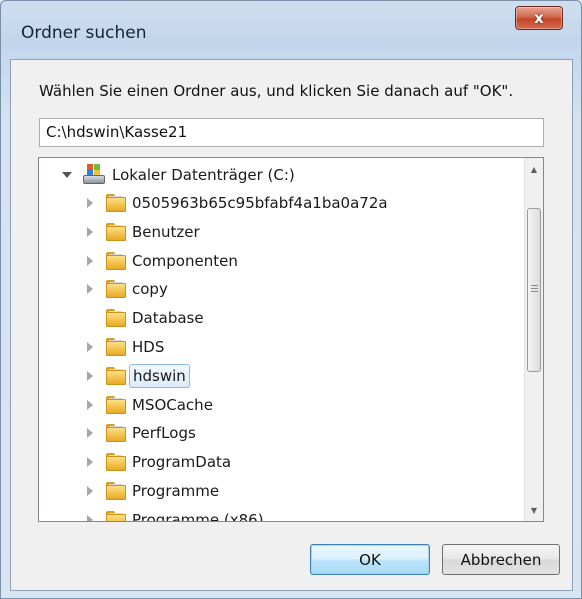 This screenshot has height=599, width=582. What do you see at coordinates (172, 405) in the screenshot?
I see `tree-item-label: MSOCache` at bounding box center [172, 405].